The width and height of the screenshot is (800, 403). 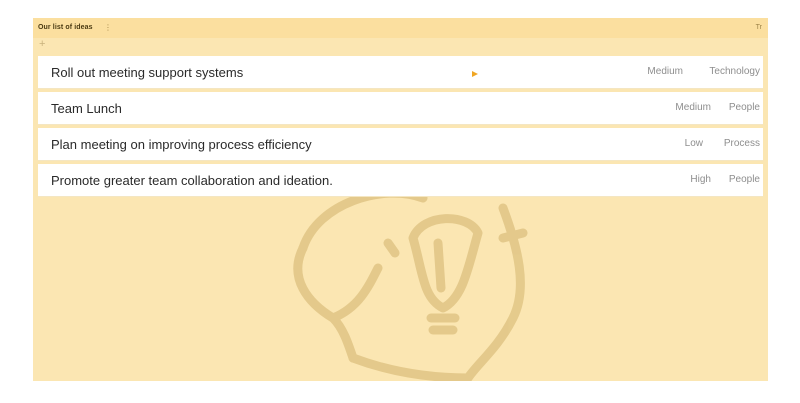 What do you see at coordinates (147, 72) in the screenshot?
I see `idea-title: Roll out meeting support systems` at bounding box center [147, 72].